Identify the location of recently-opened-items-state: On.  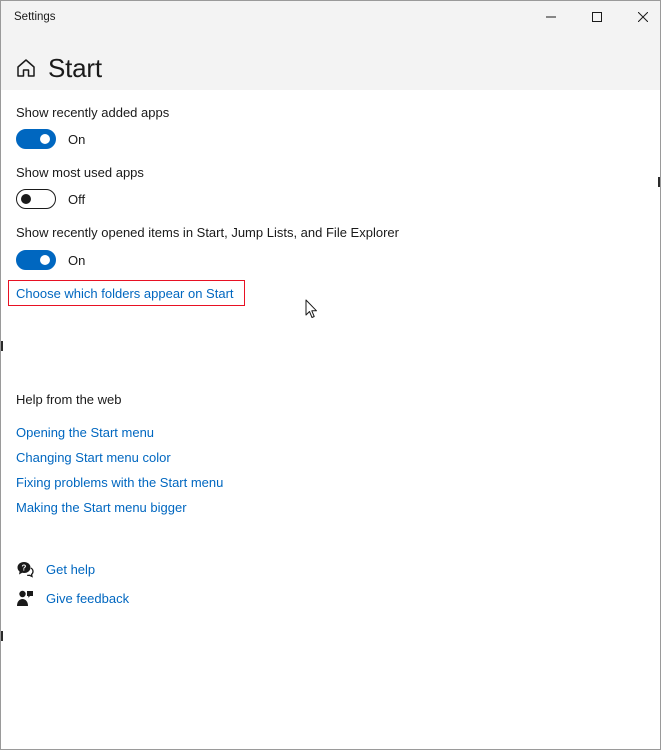
(77, 260).